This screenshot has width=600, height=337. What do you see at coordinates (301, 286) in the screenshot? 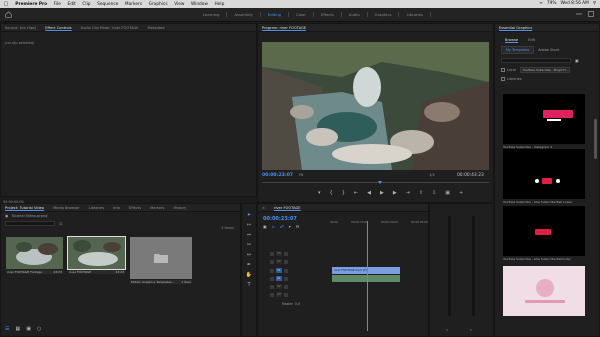
I see `track-header-a2: A2` at bounding box center [301, 286].